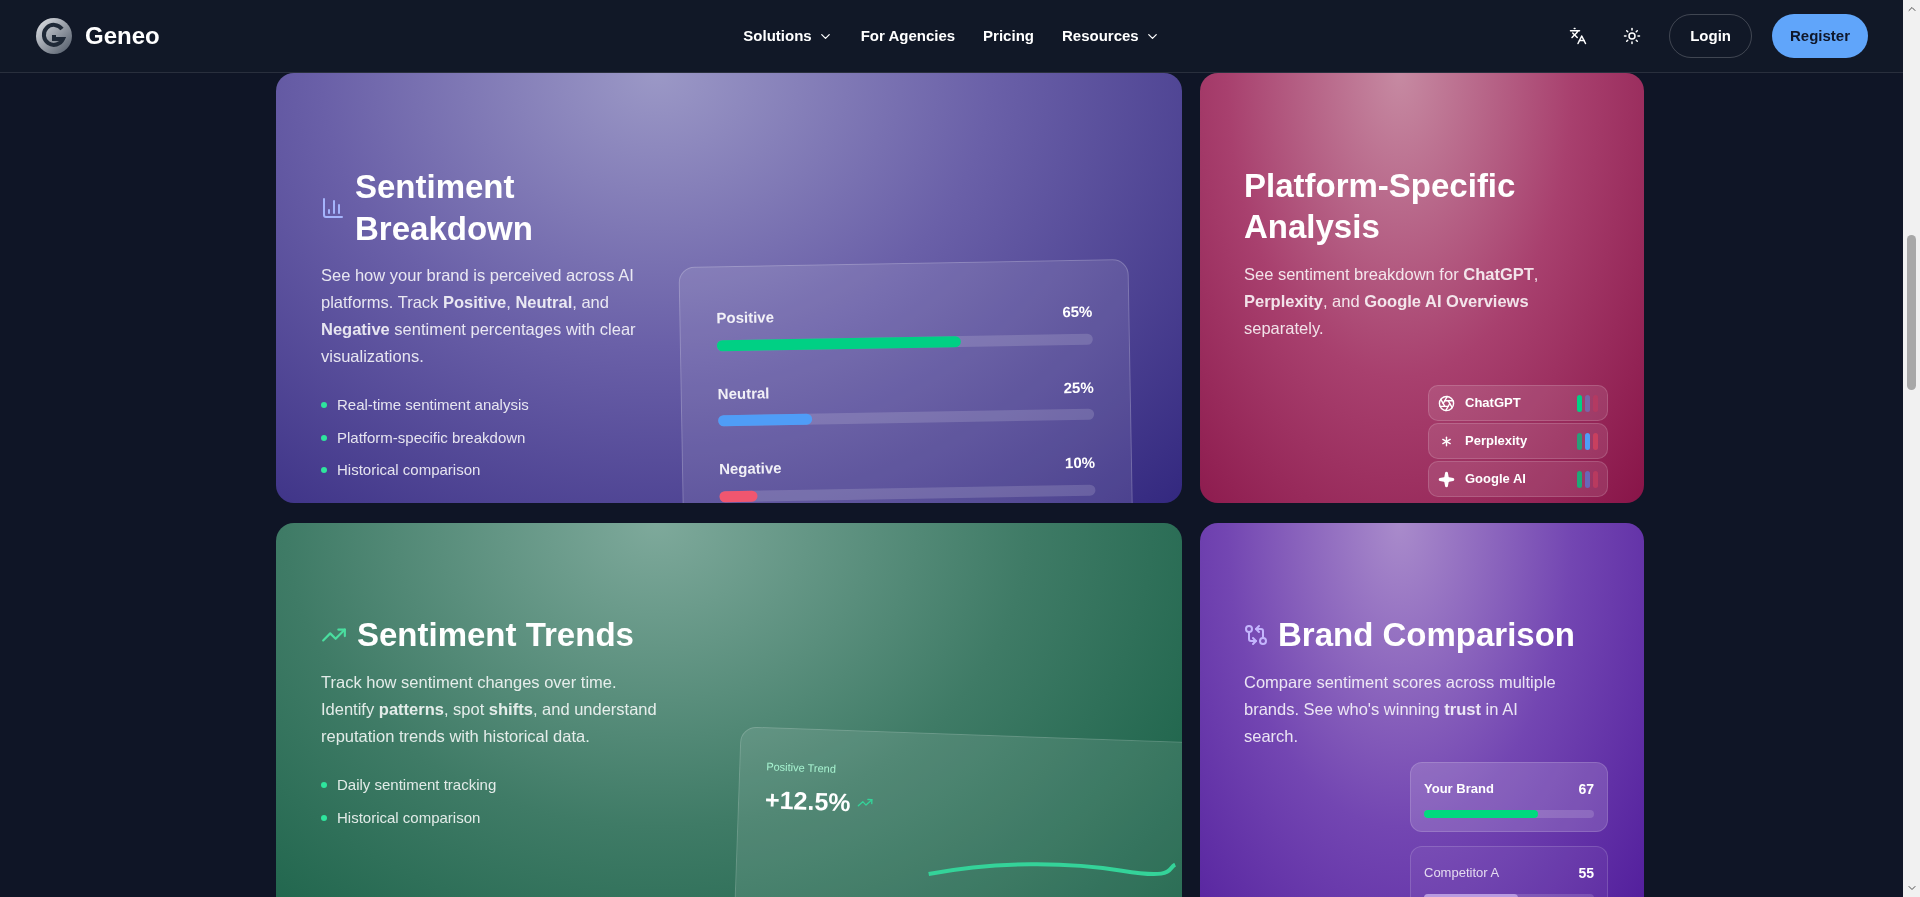 Image resolution: width=1920 pixels, height=897 pixels. I want to click on card-description: Track how sentiment changes over time. Identify patterns, spot shifts, and understand reputation trends with historical data., so click(489, 709).